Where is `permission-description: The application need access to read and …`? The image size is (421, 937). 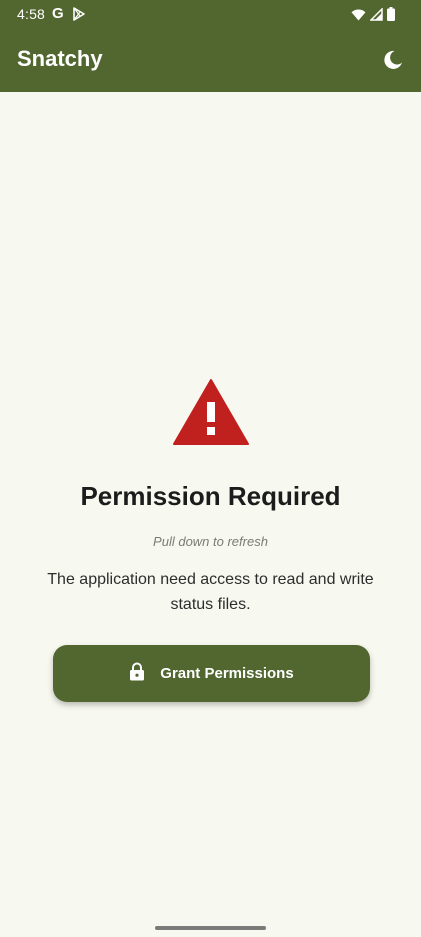
permission-description: The application need access to read and … is located at coordinates (210, 592).